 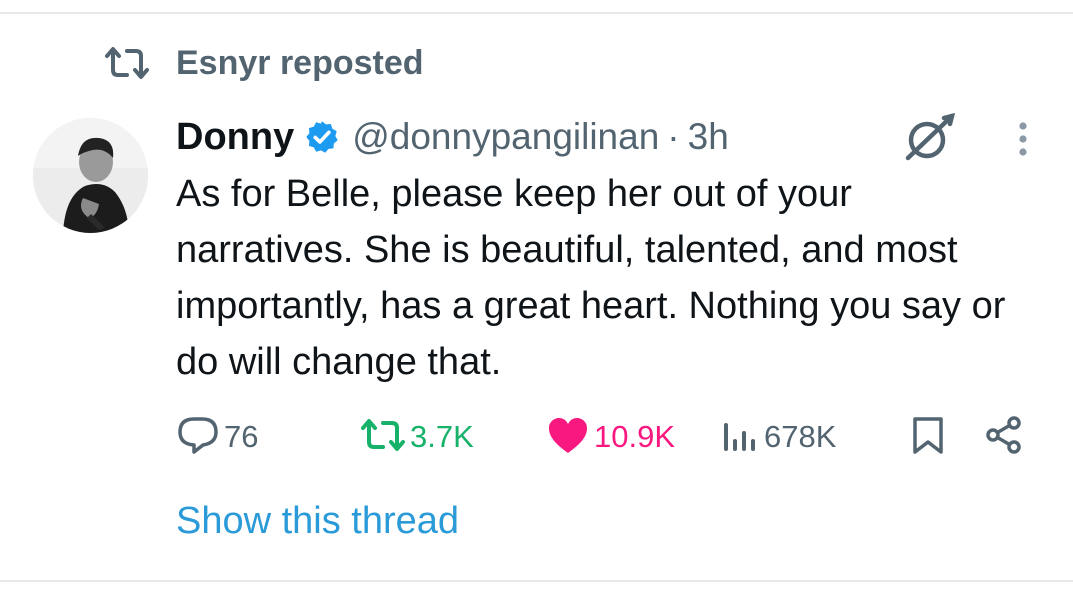 What do you see at coordinates (800, 436) in the screenshot?
I see `views-count: 678K` at bounding box center [800, 436].